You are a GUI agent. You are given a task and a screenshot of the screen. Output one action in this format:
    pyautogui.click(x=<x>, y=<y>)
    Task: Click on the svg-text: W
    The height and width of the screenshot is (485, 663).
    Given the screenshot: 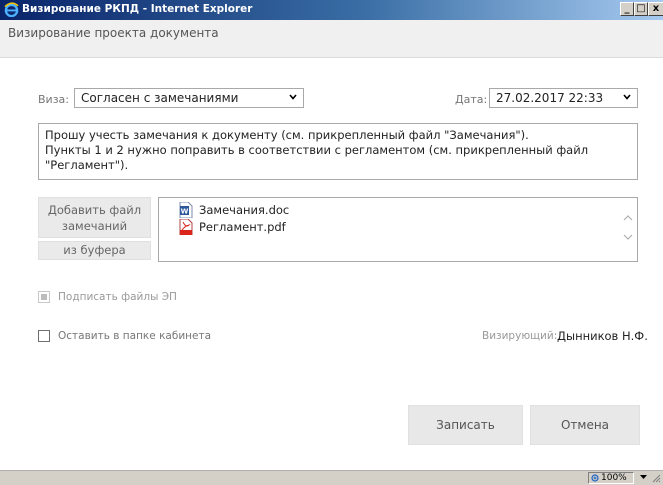 What is the action you would take?
    pyautogui.click(x=185, y=212)
    